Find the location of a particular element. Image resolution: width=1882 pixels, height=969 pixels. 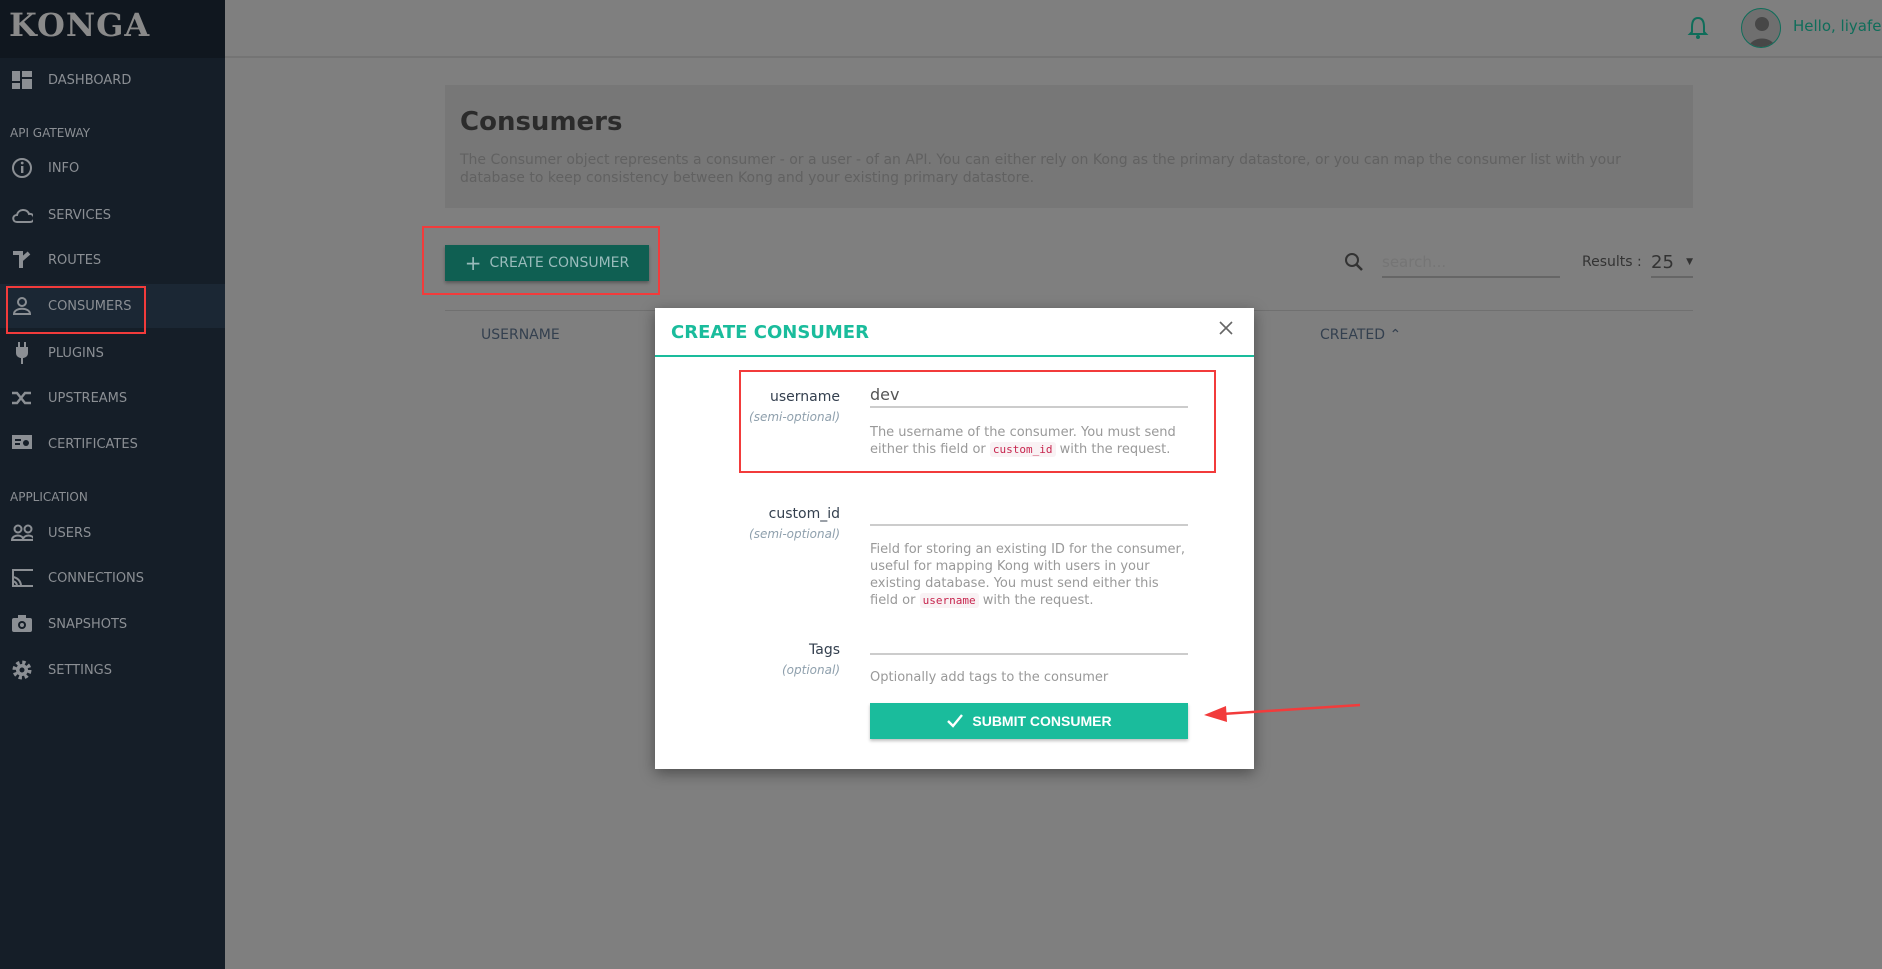

top-header: Hello, liyafei is located at coordinates (1053, 29).